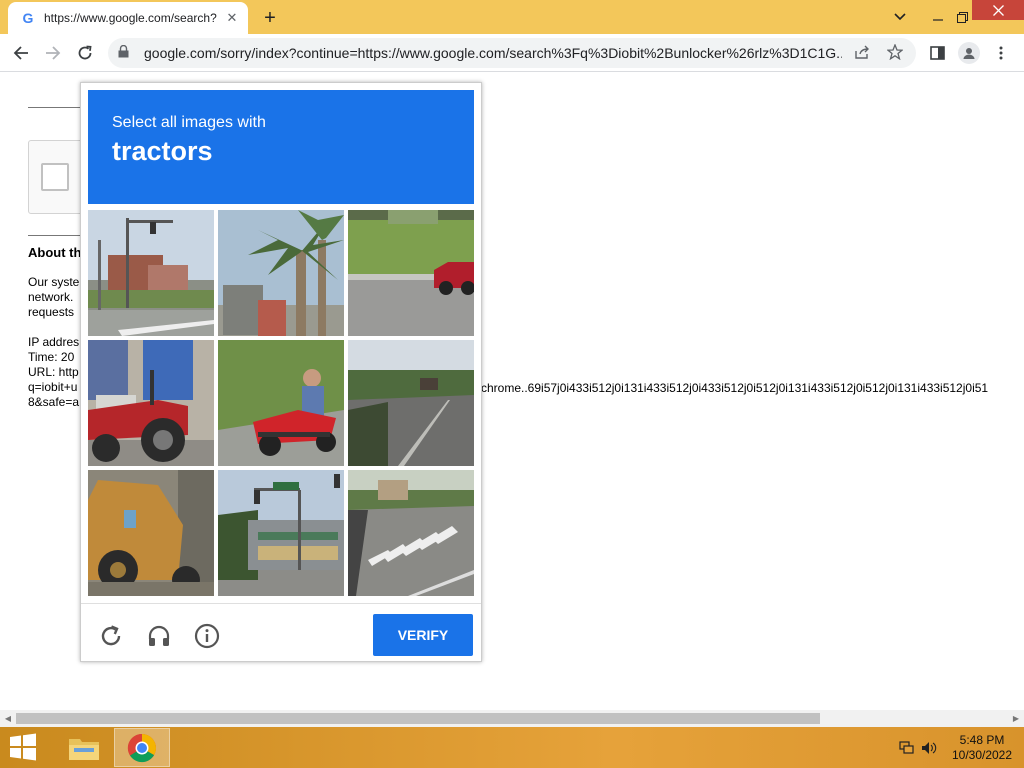 The image size is (1024, 768). Describe the element at coordinates (55, 252) in the screenshot. I see `about-heading: About th` at that location.